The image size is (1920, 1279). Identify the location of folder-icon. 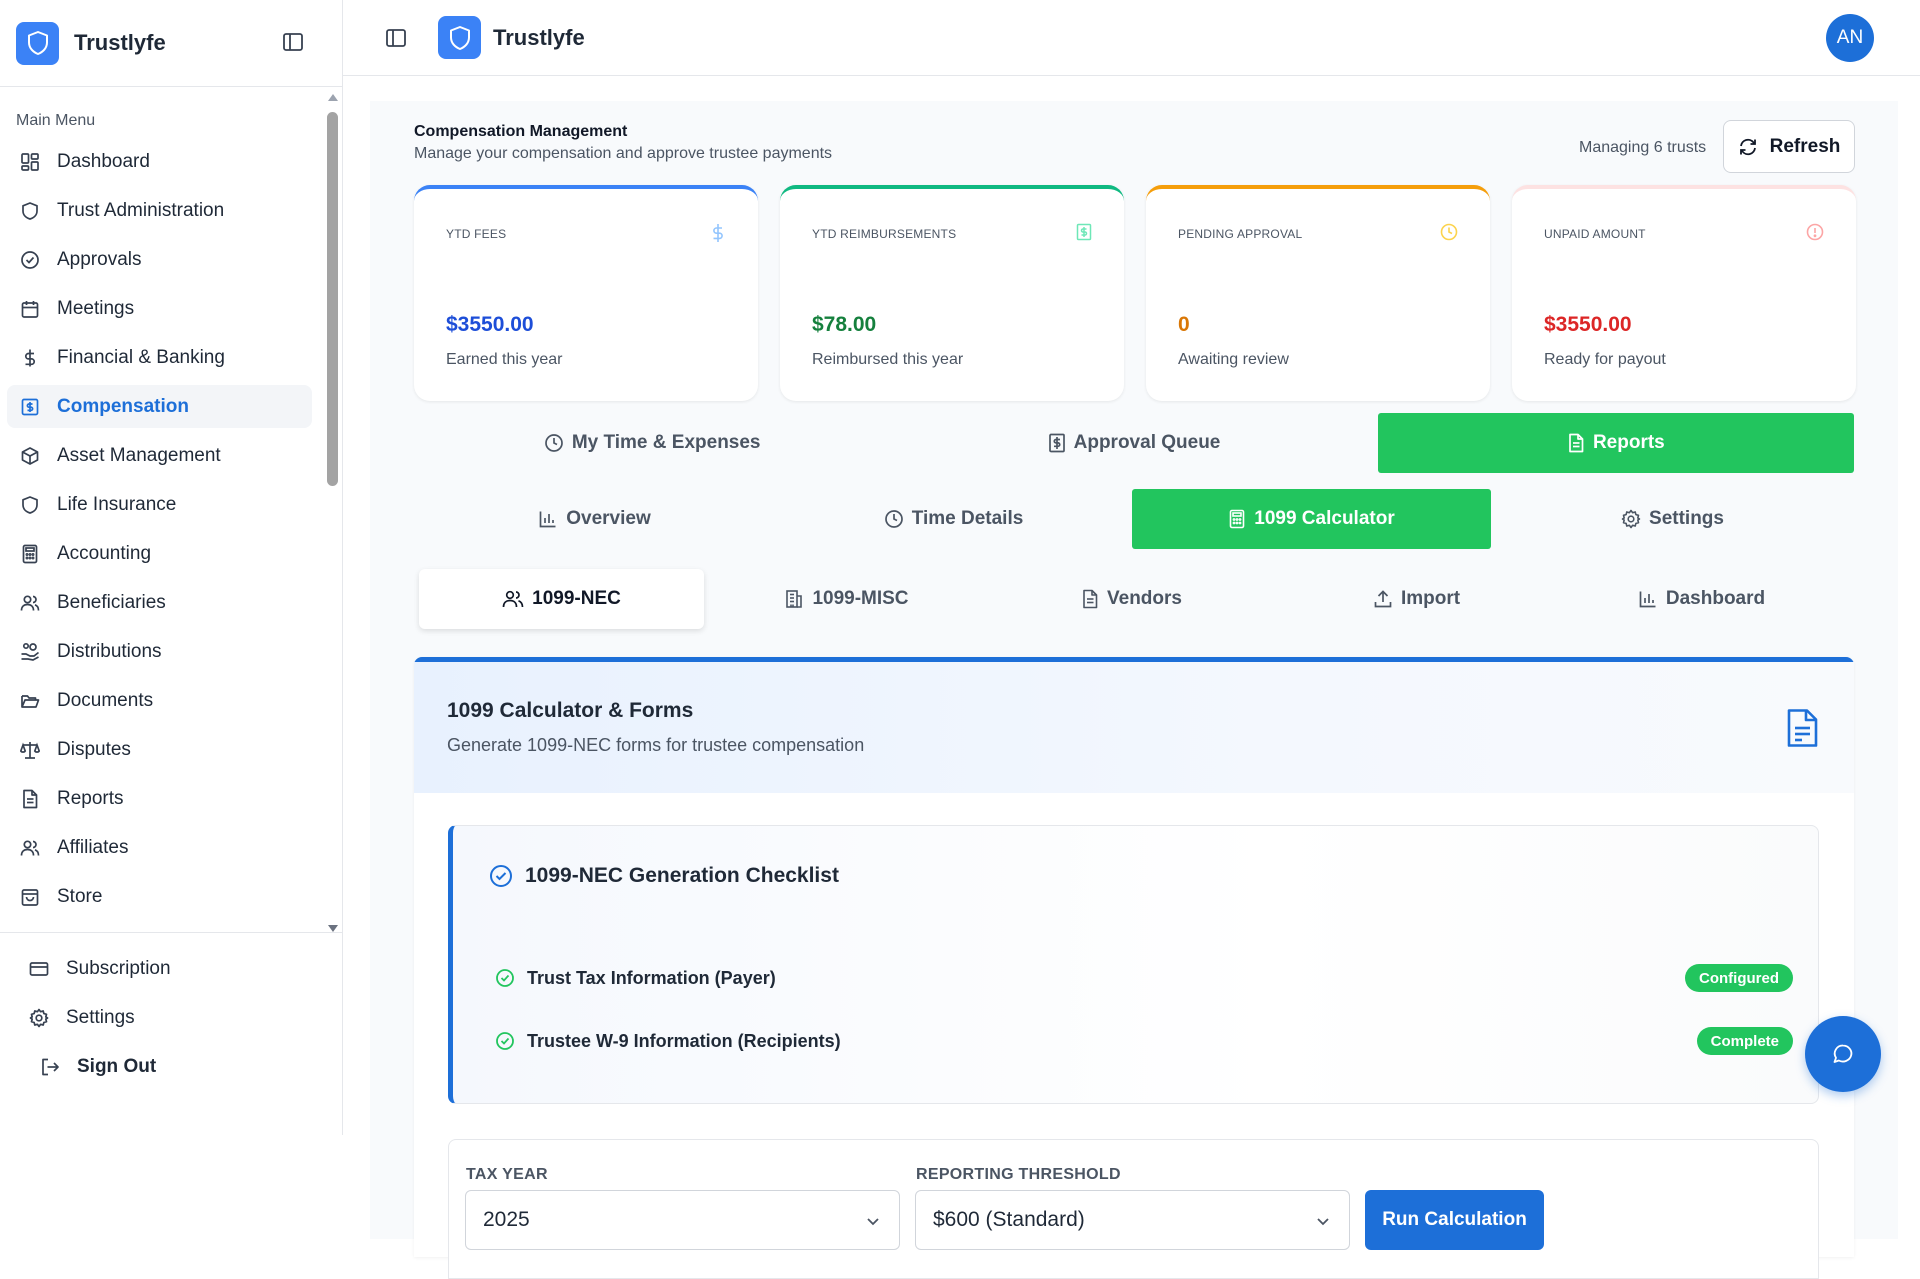
(30, 701).